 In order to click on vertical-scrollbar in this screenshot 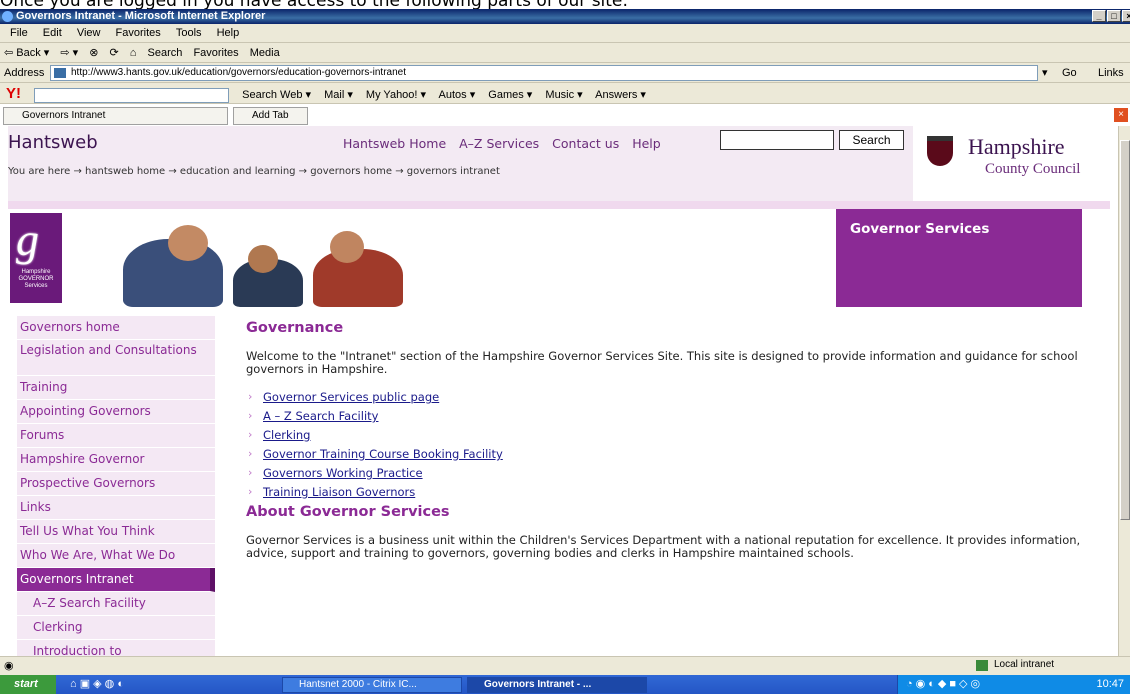, I will do `click(1124, 391)`.